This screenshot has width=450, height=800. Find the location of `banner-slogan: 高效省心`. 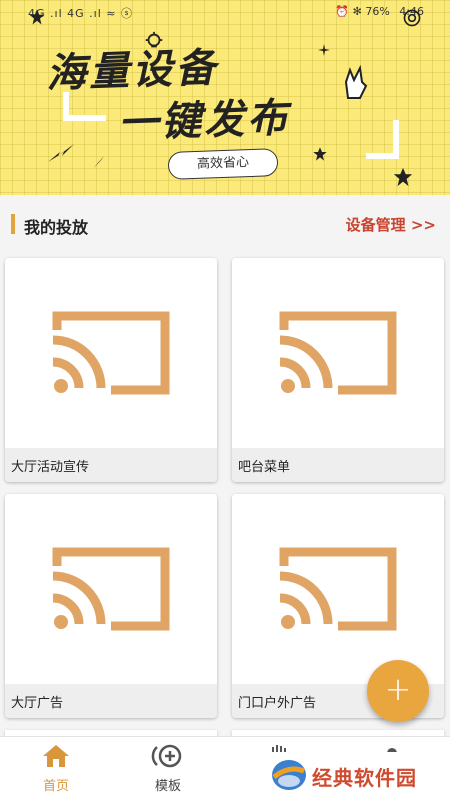

banner-slogan: 高效省心 is located at coordinates (223, 164).